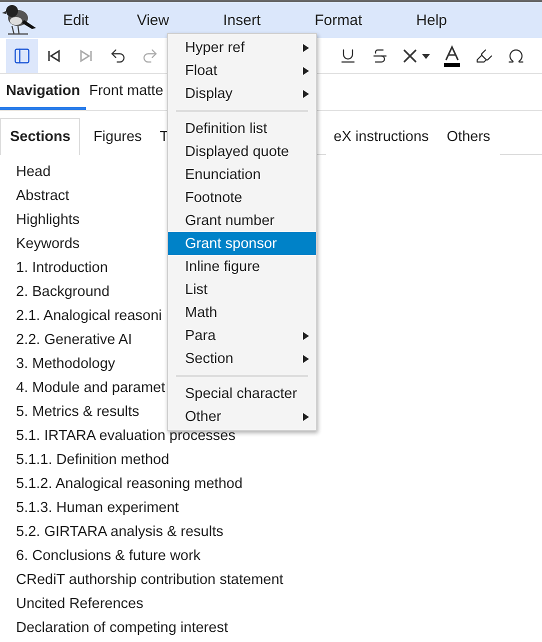  Describe the element at coordinates (242, 174) in the screenshot. I see `menu-item: Enunciation` at that location.